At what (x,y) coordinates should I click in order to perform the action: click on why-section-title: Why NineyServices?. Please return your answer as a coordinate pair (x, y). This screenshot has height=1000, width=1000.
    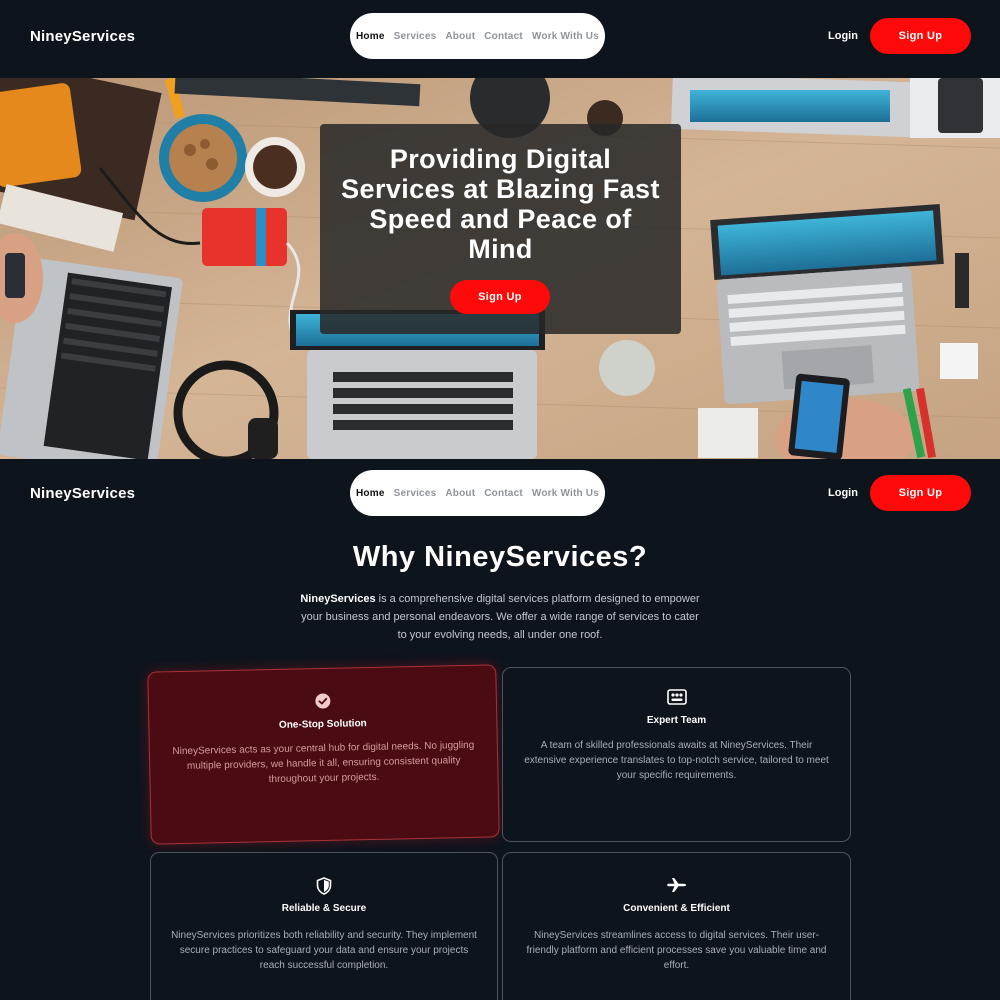
    Looking at the image, I should click on (500, 557).